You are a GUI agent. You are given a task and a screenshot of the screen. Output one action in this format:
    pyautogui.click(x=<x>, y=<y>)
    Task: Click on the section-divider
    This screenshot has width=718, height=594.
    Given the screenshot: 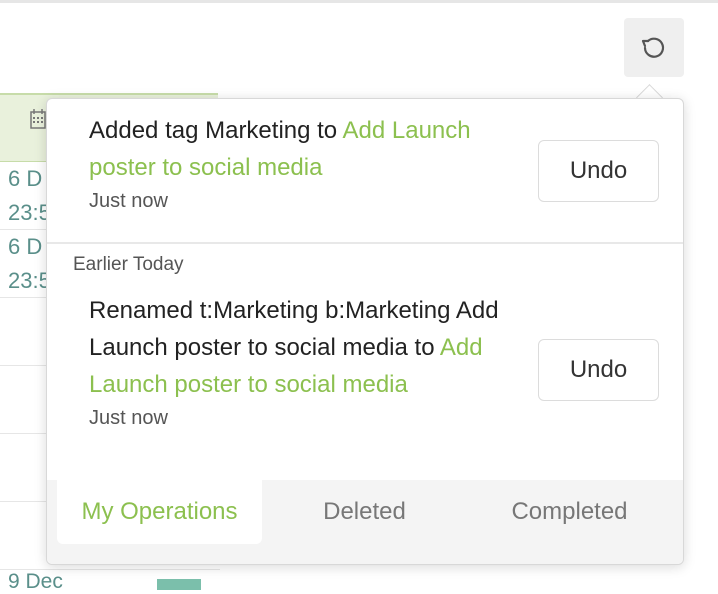 What is the action you would take?
    pyautogui.click(x=365, y=243)
    